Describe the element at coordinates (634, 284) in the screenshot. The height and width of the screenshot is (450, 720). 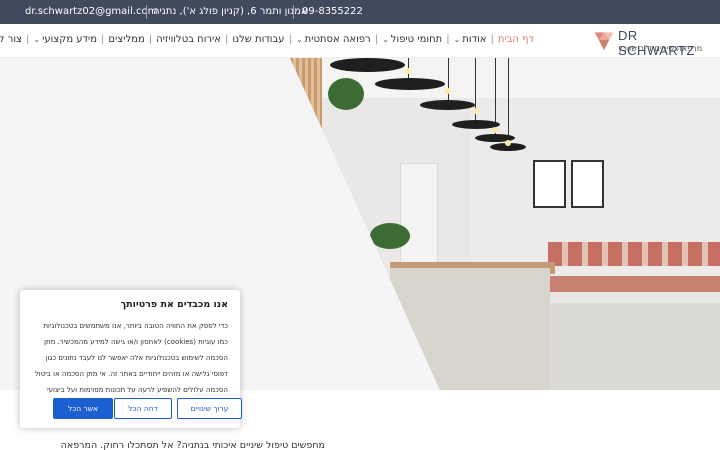
I see `photo-bench` at that location.